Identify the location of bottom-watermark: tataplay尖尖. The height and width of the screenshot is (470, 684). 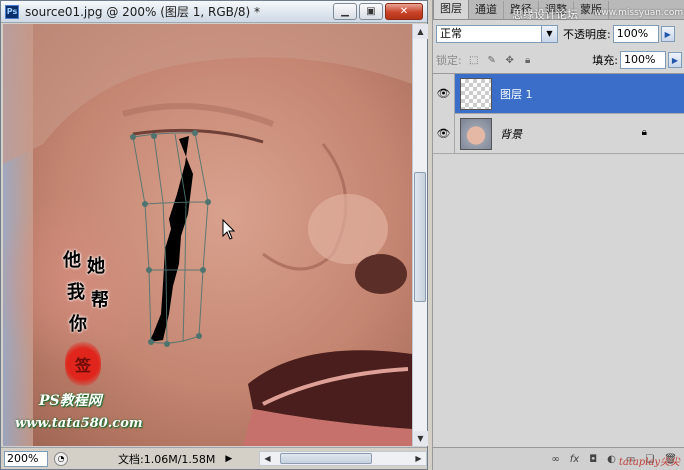
(649, 462).